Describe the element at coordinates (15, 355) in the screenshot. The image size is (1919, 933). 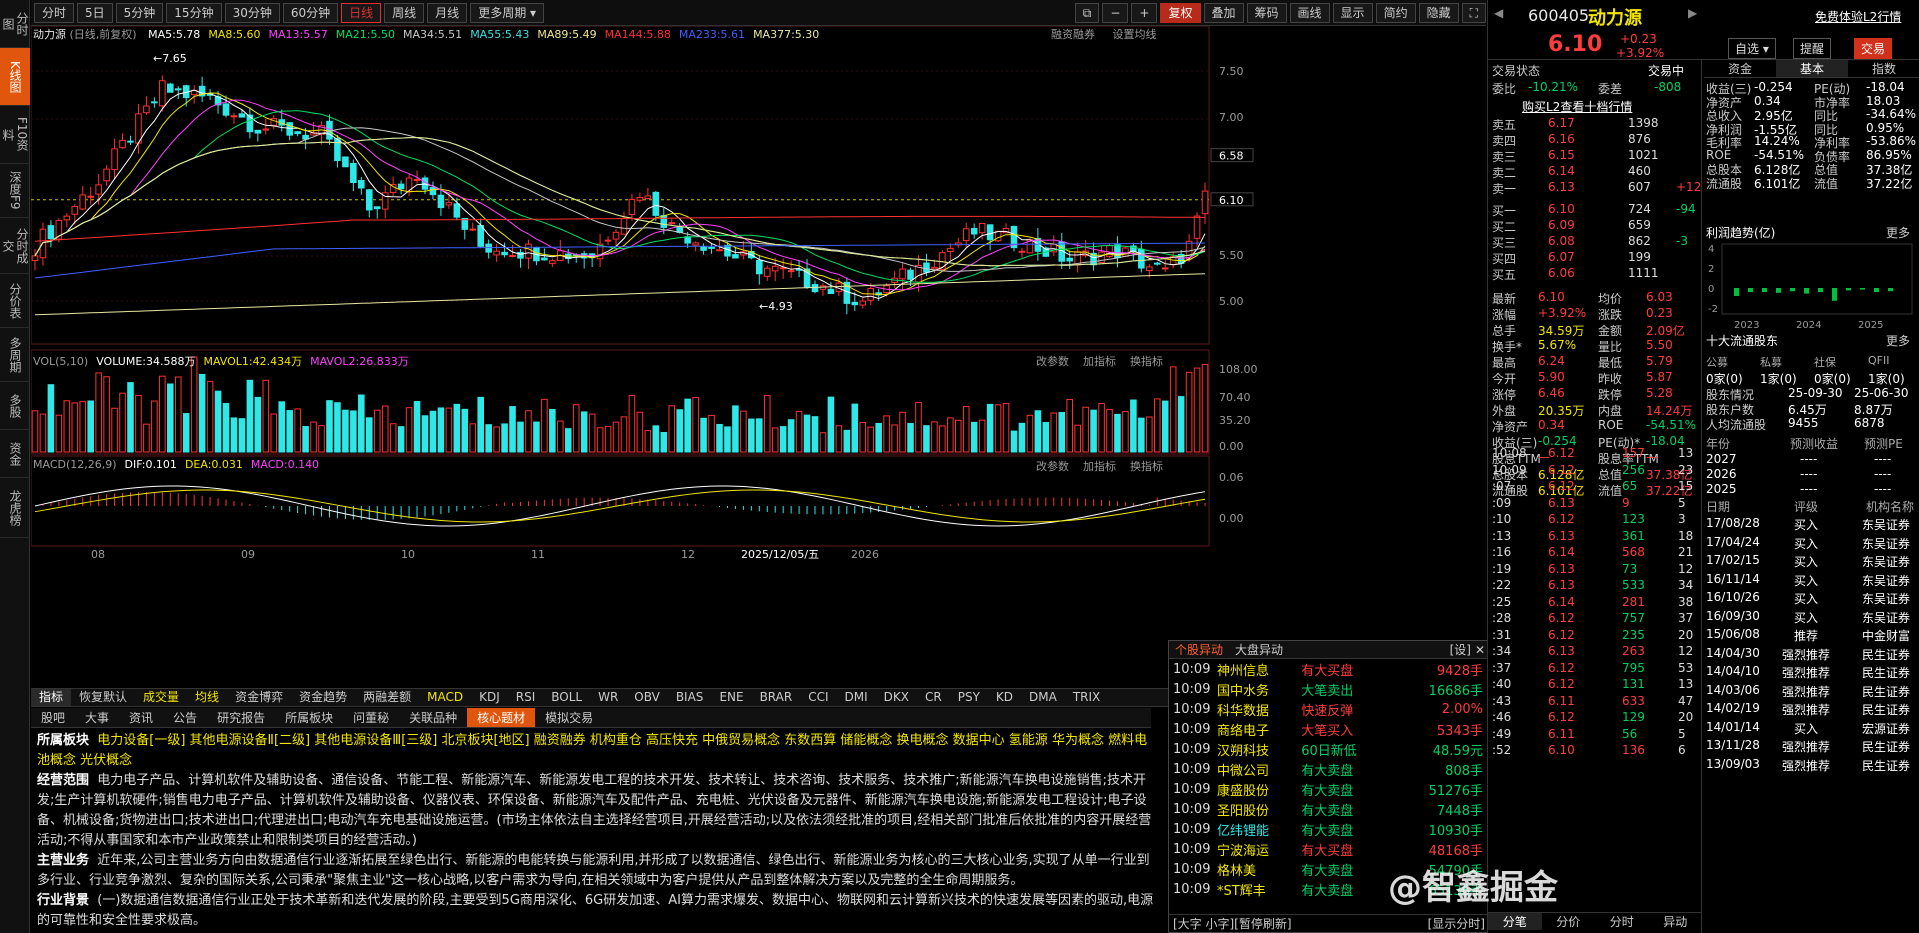
I see `sidebar-item-6: 多周期` at that location.